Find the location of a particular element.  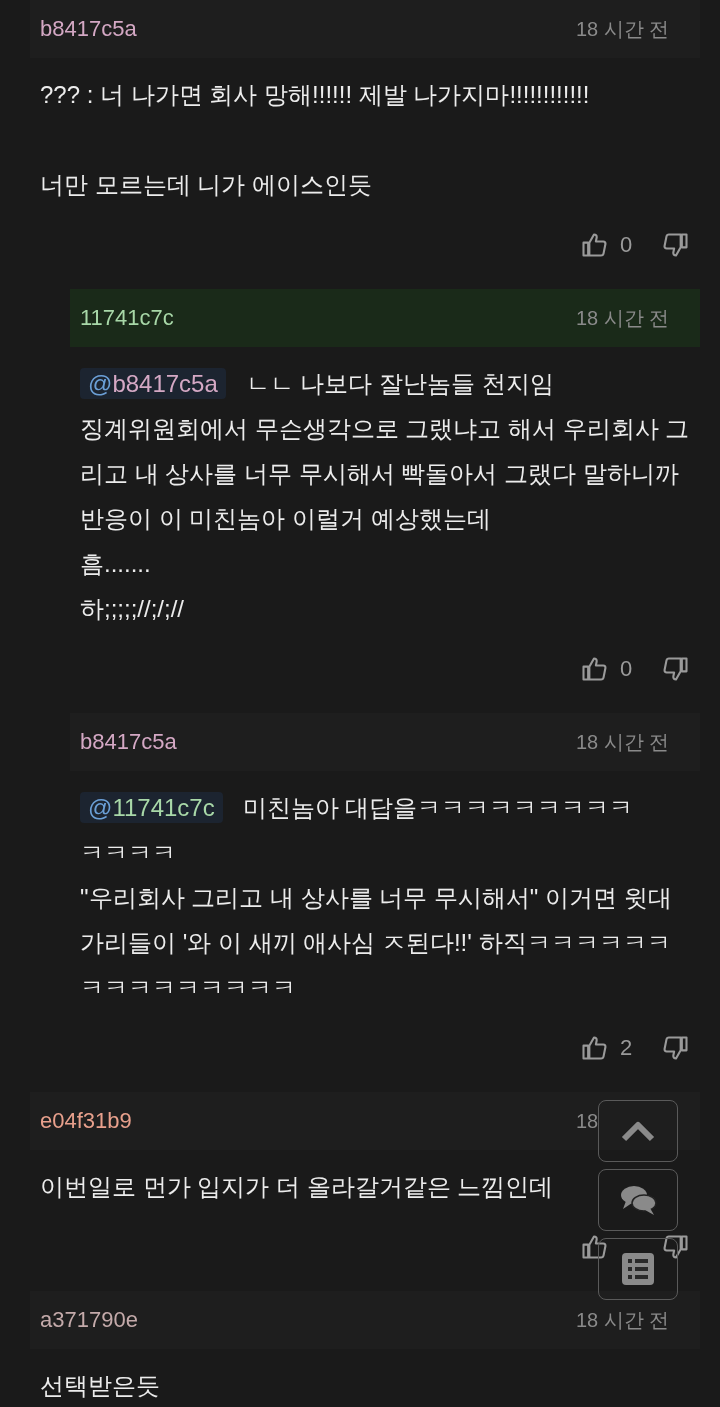

timestamp: 18 is located at coordinates (587, 1120).